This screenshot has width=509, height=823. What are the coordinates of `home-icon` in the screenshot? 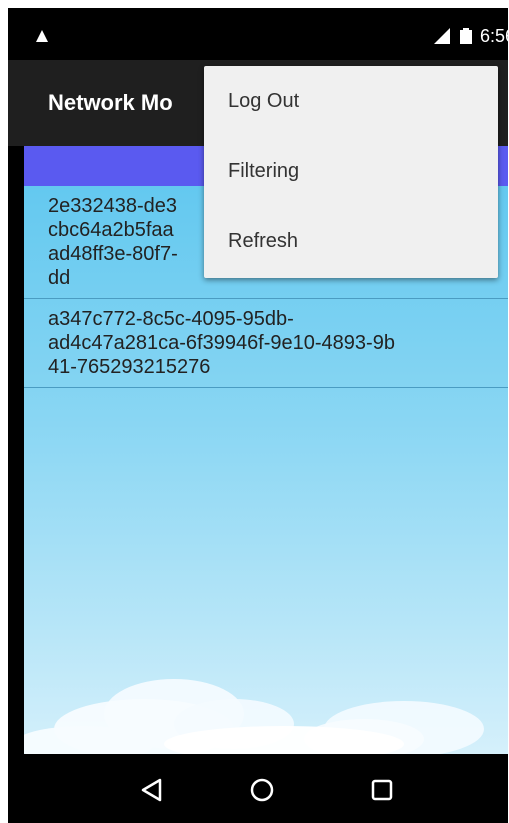 It's located at (262, 790).